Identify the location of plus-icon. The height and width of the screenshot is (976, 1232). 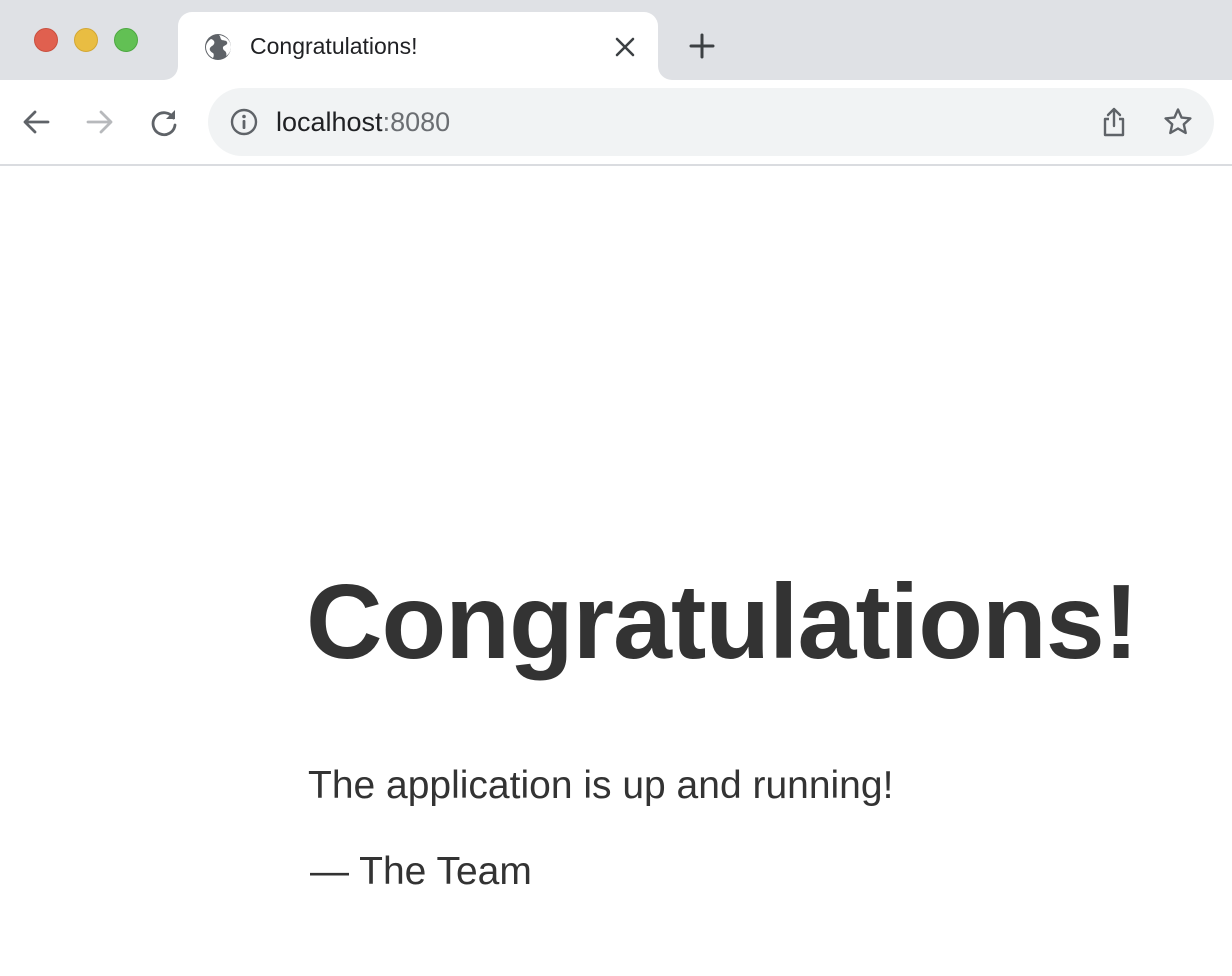
(702, 46).